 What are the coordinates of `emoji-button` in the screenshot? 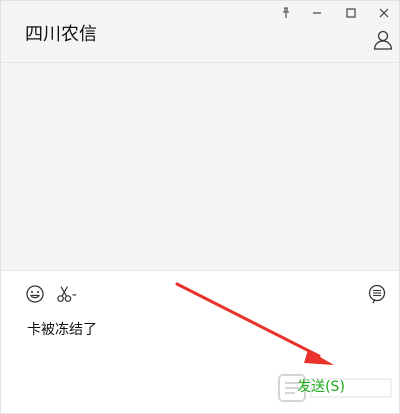 It's located at (35, 294).